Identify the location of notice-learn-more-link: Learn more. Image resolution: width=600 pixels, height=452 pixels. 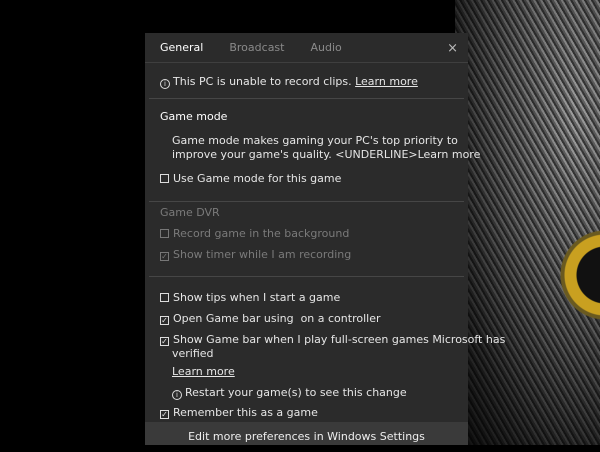
(386, 81).